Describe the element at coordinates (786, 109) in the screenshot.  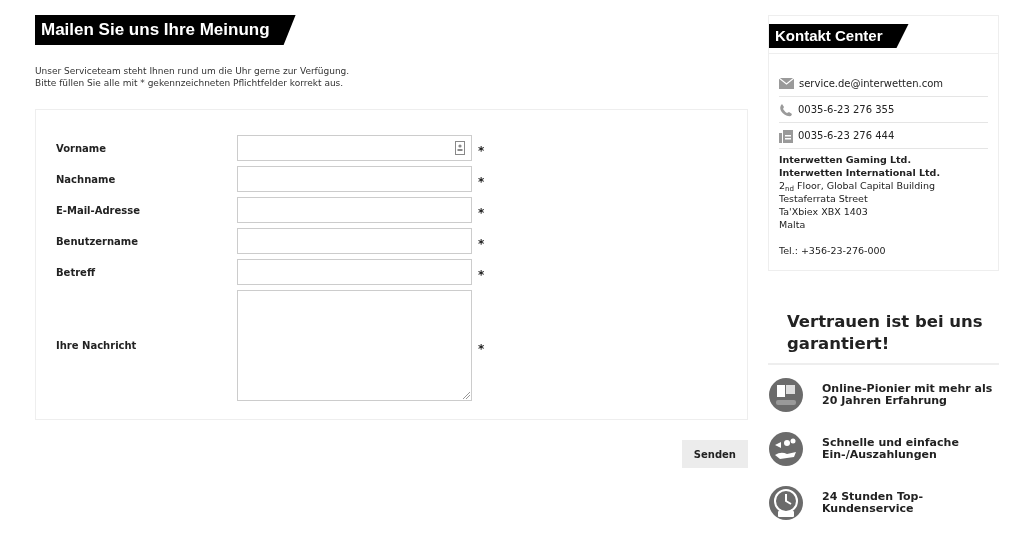
I see `phone-icon` at that location.